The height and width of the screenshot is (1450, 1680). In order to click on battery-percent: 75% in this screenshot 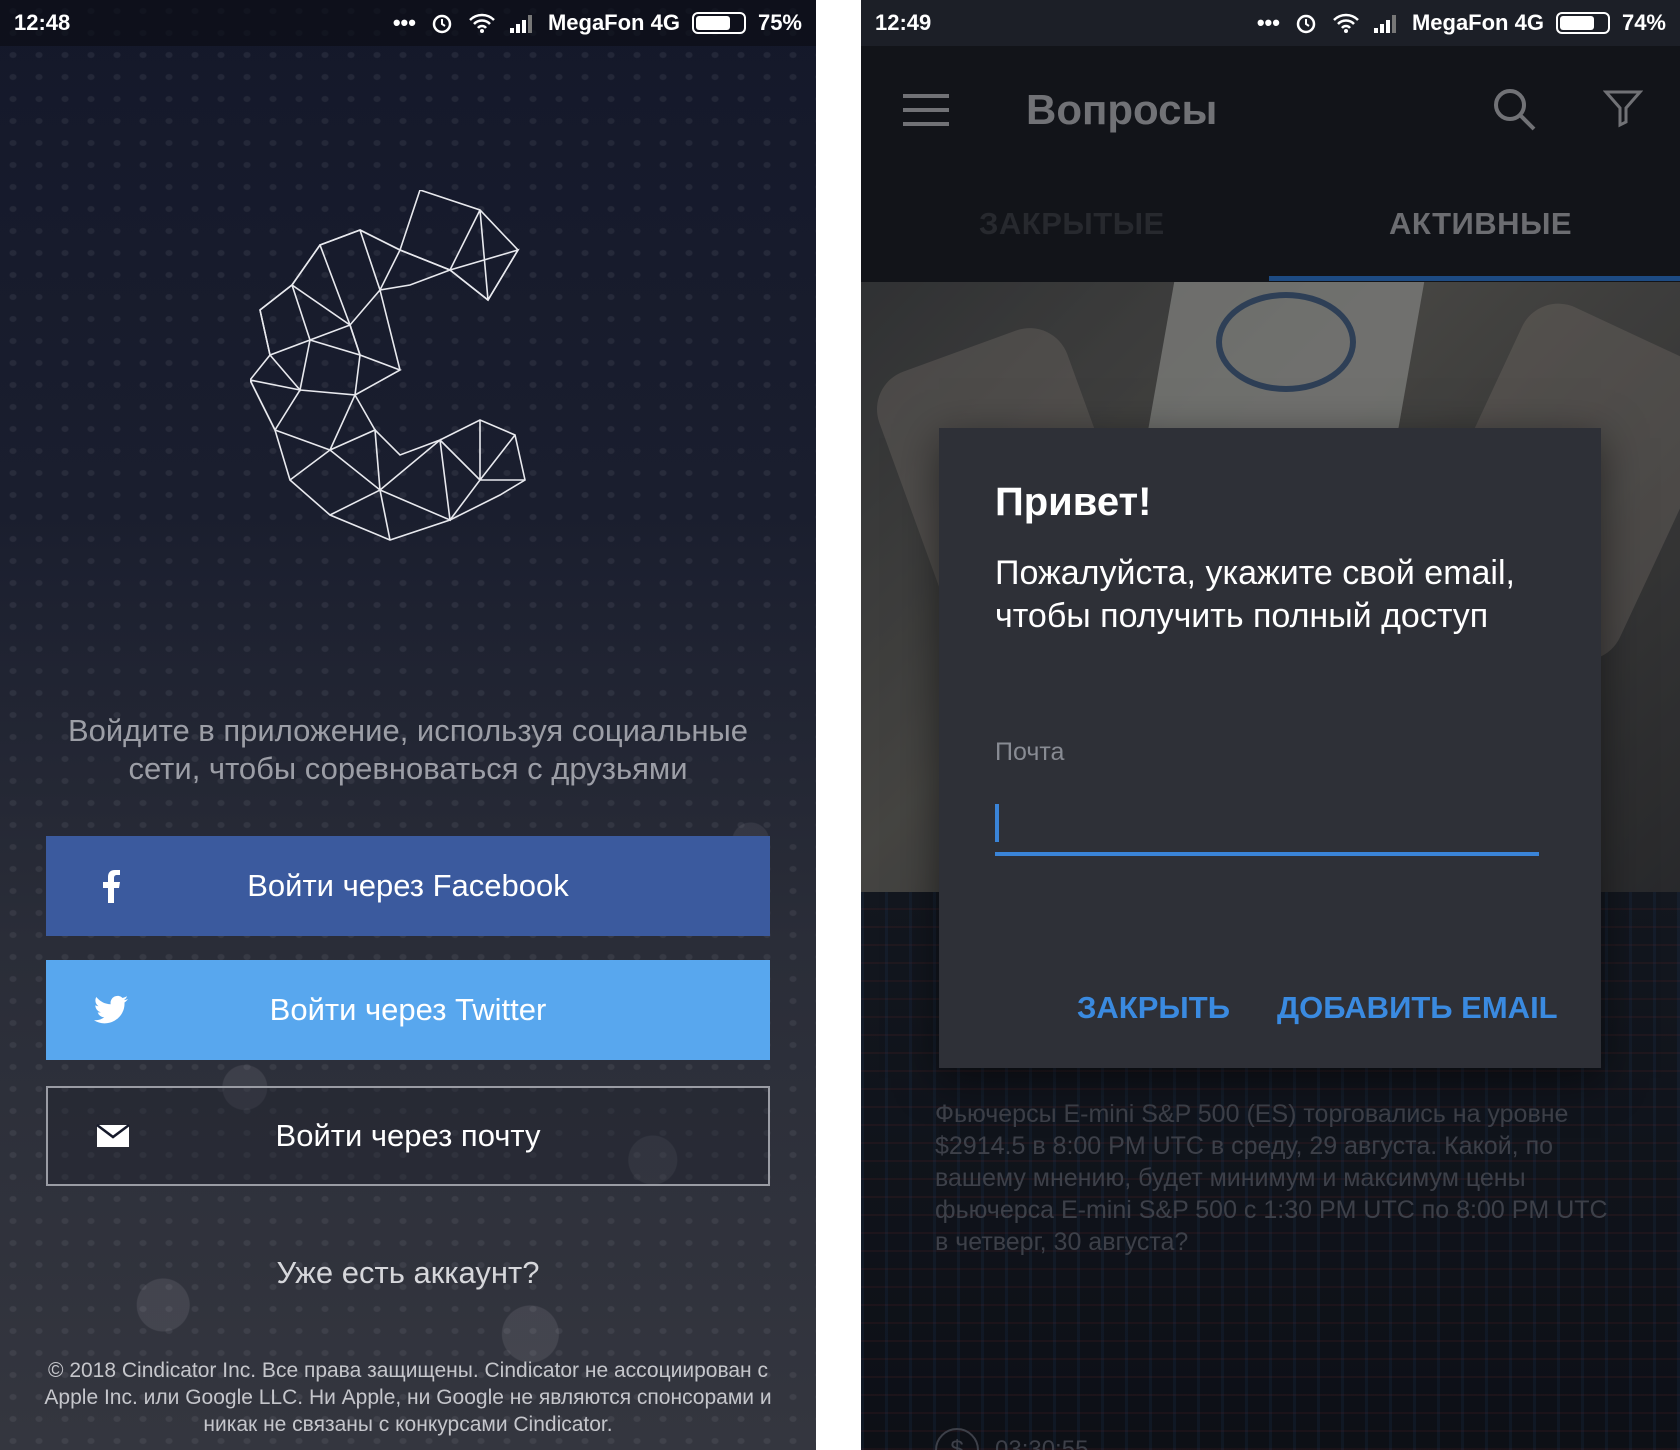, I will do `click(779, 22)`.